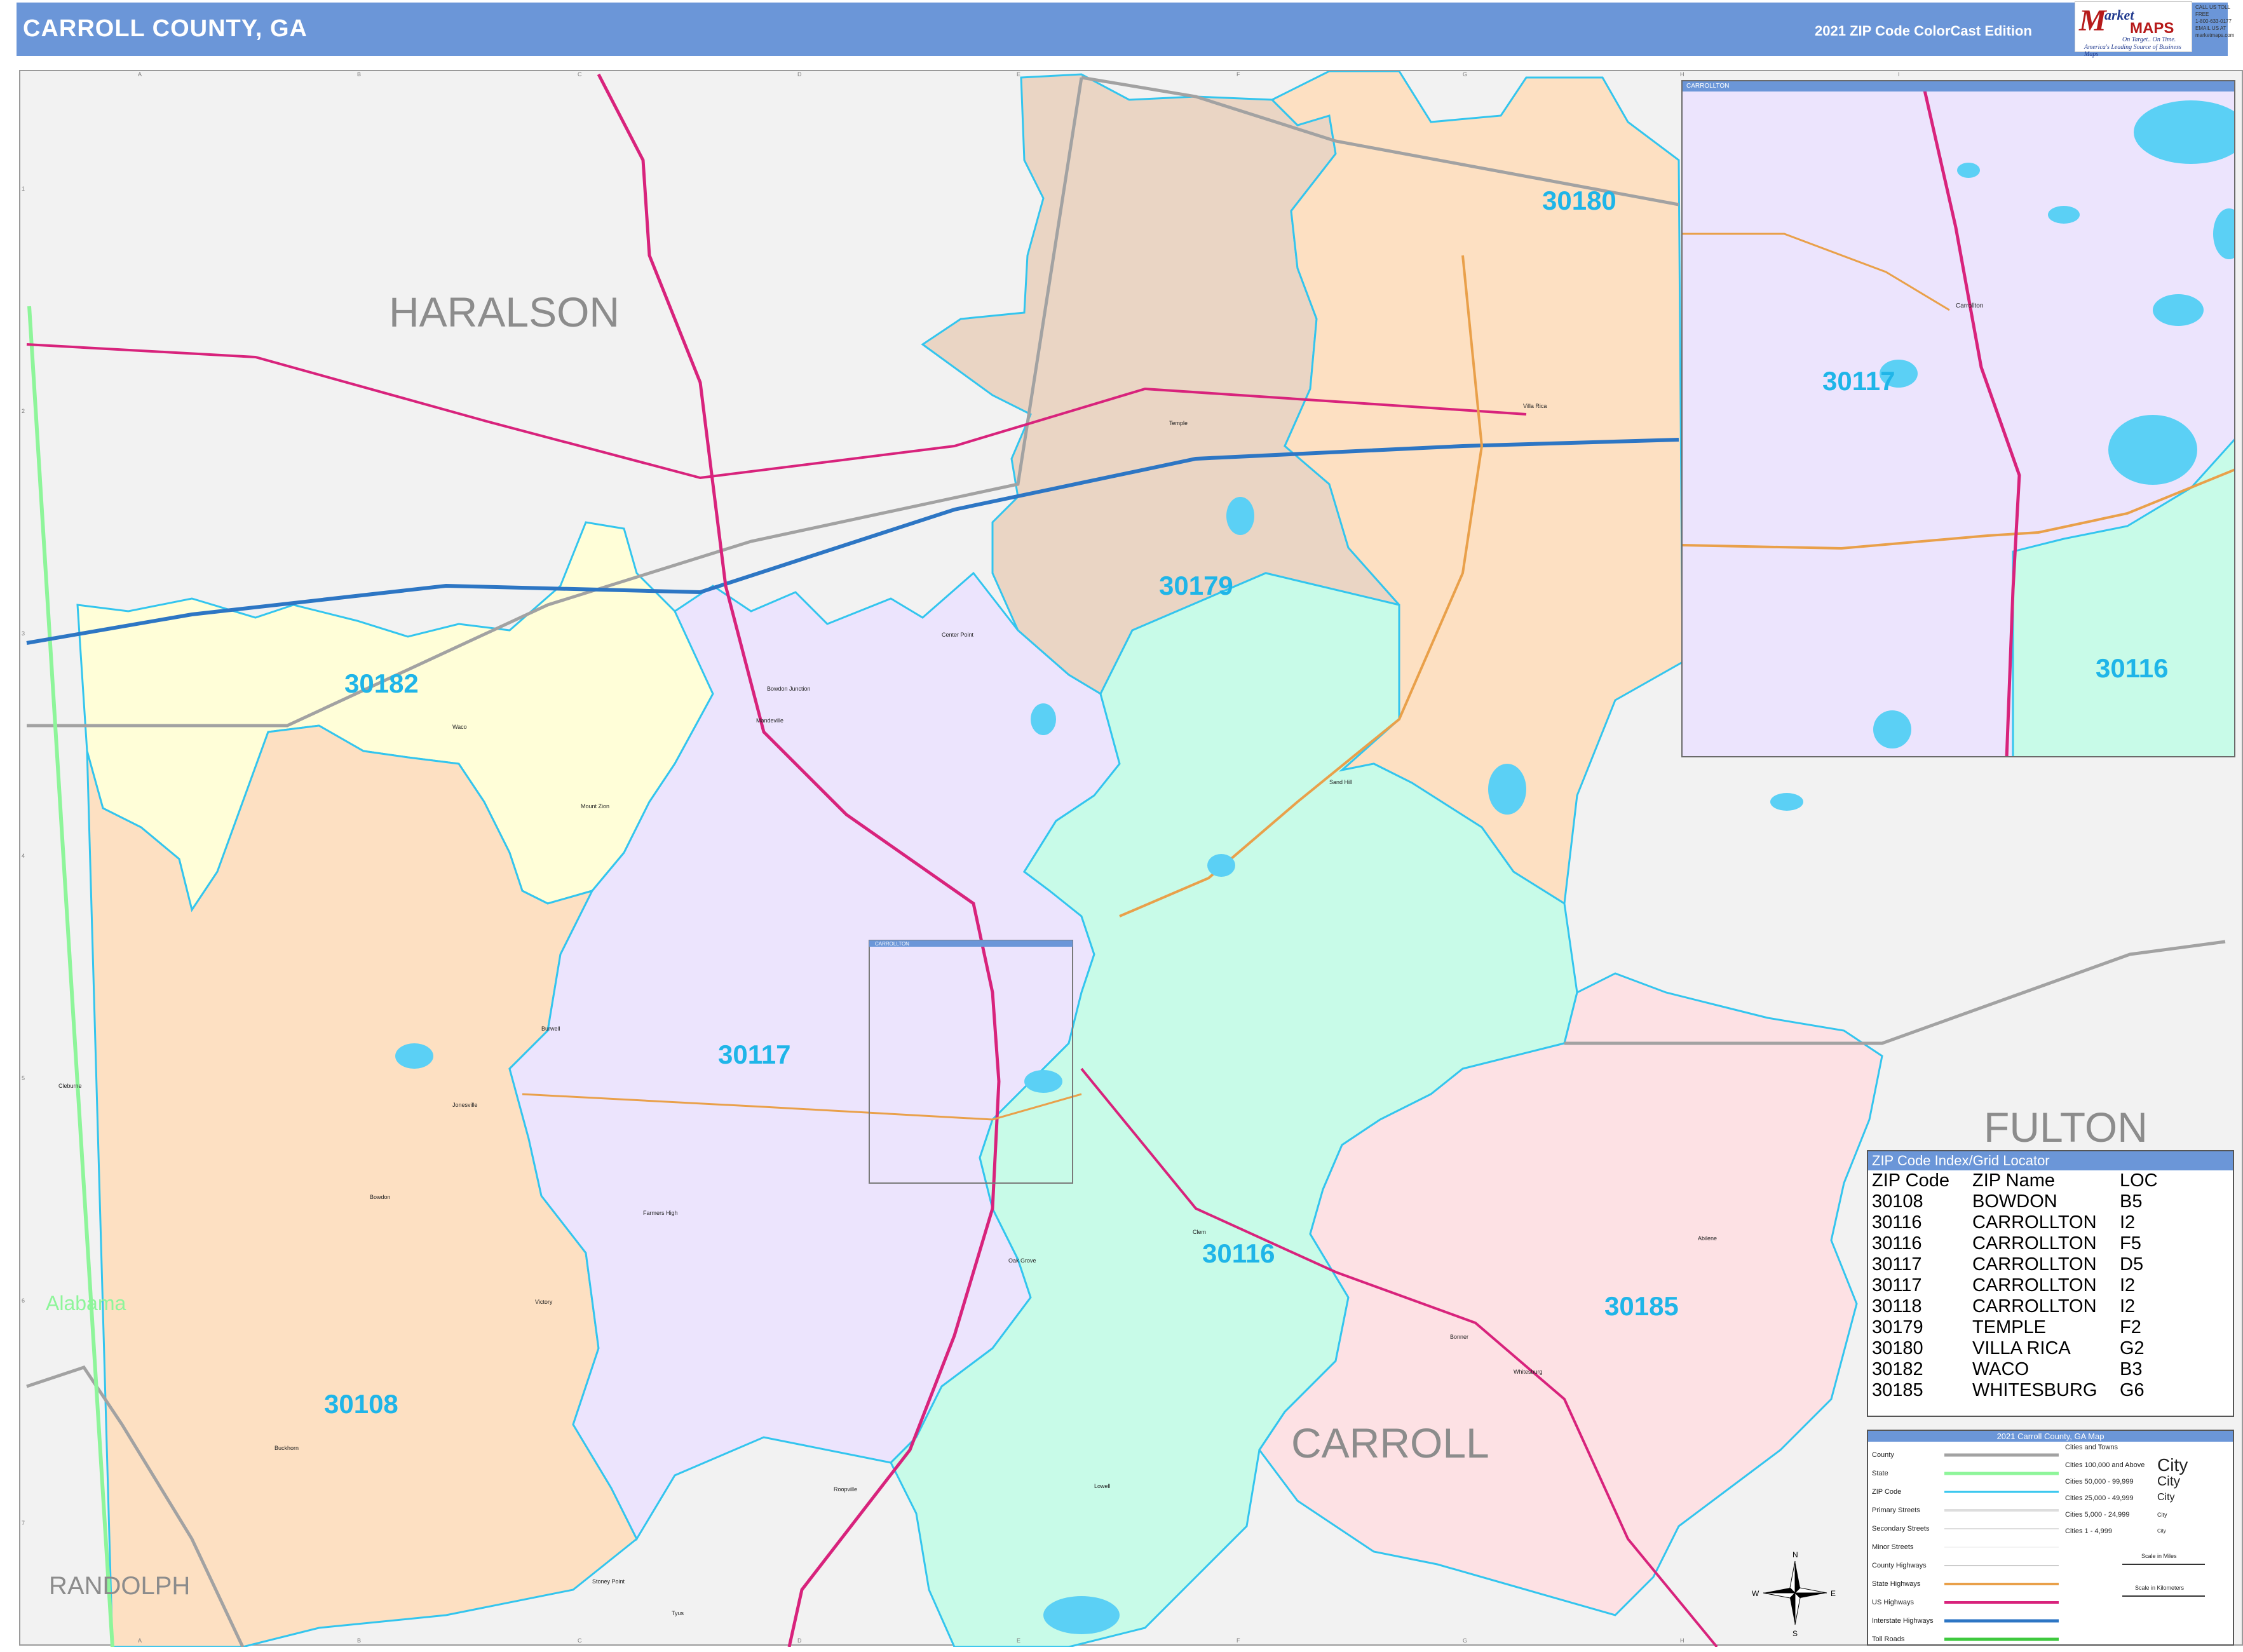  What do you see at coordinates (2099, 1482) in the screenshot?
I see `legend-city-range: Cities 50,000 - 99,999` at bounding box center [2099, 1482].